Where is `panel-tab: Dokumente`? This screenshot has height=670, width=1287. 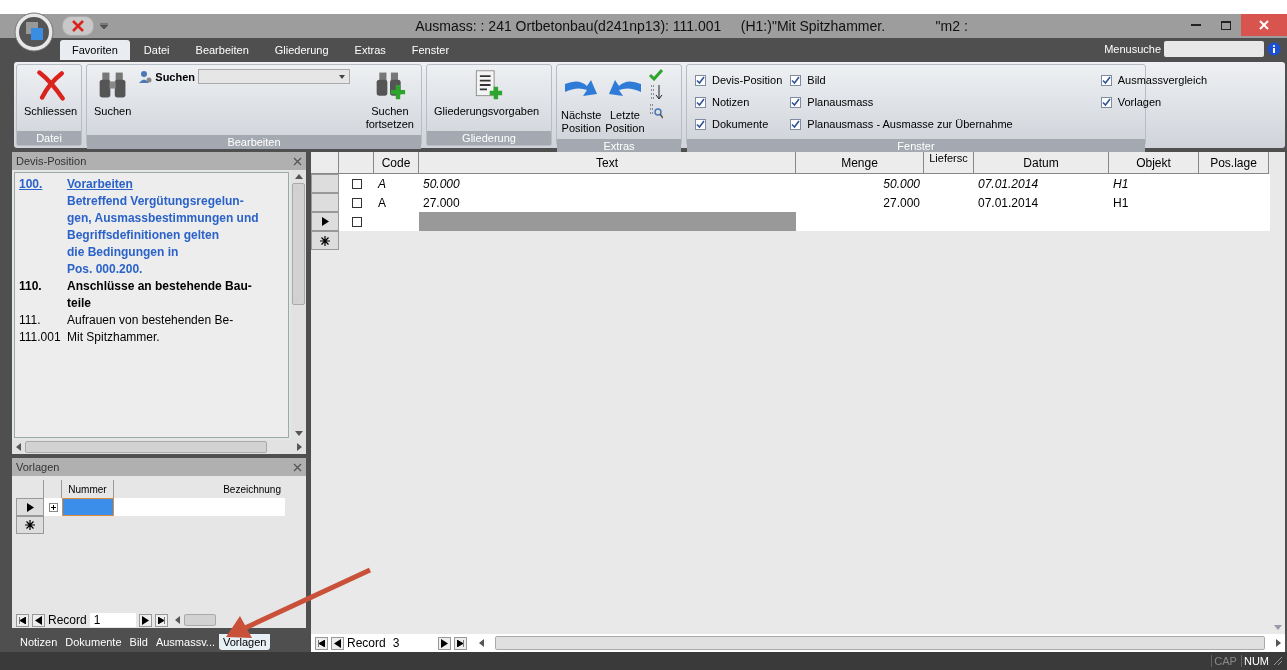
panel-tab: Dokumente is located at coordinates (93, 642).